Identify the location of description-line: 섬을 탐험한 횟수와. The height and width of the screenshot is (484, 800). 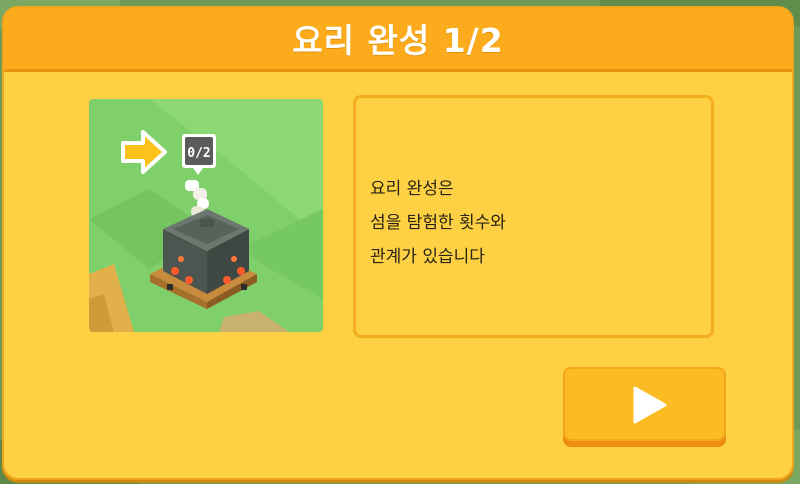
(438, 223).